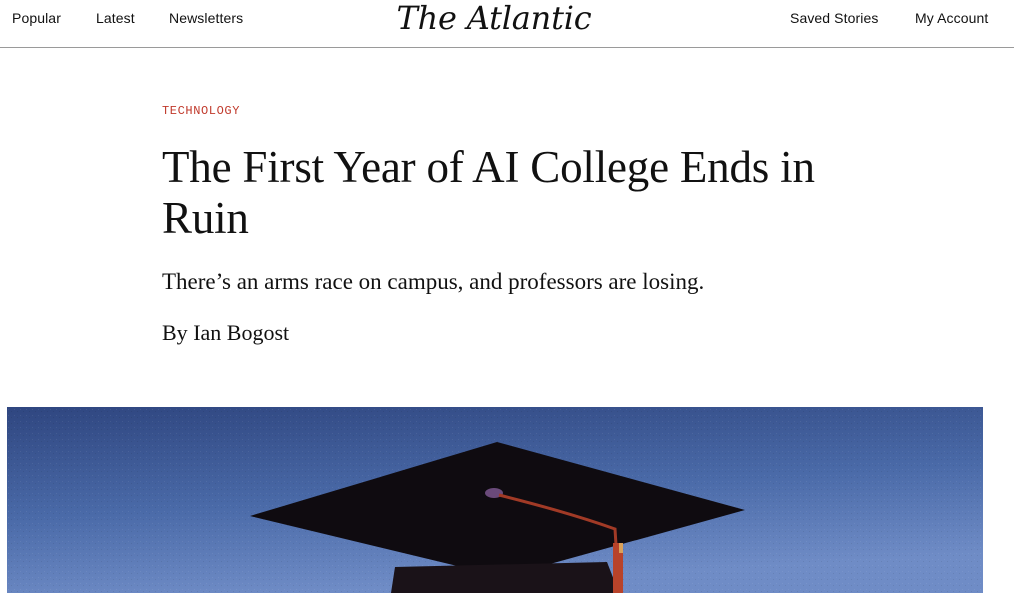 This screenshot has width=1014, height=593. I want to click on cap-body, so click(505, 577).